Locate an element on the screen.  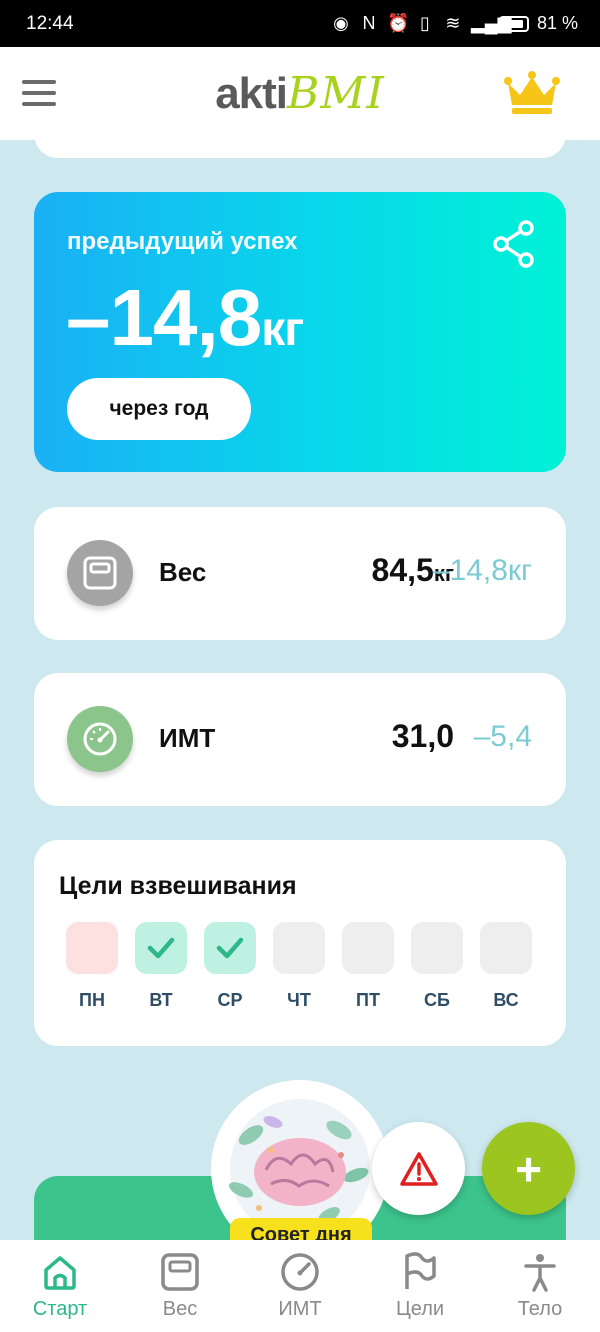
day-label: СБ is located at coordinates (437, 1000).